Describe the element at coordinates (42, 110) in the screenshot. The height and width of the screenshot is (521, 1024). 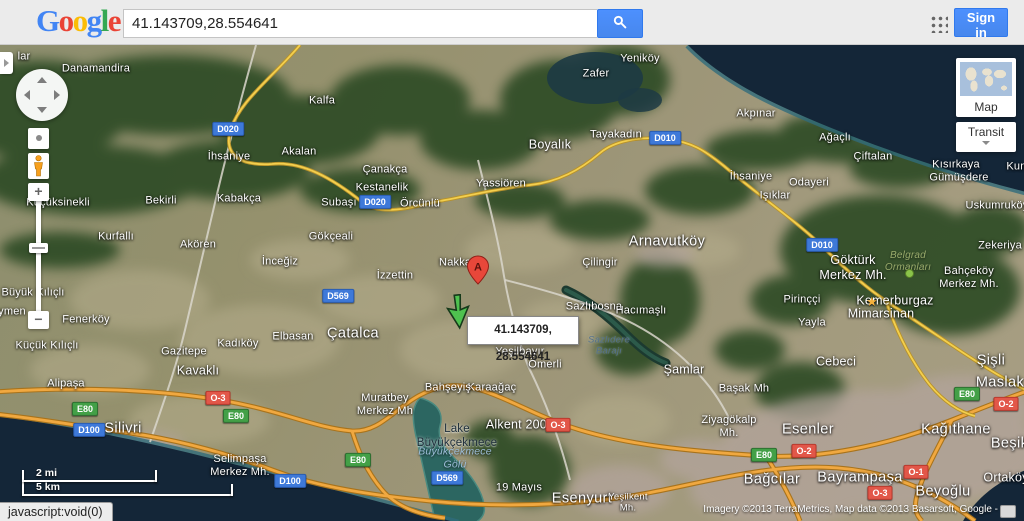
I see `pan-down-icon` at that location.